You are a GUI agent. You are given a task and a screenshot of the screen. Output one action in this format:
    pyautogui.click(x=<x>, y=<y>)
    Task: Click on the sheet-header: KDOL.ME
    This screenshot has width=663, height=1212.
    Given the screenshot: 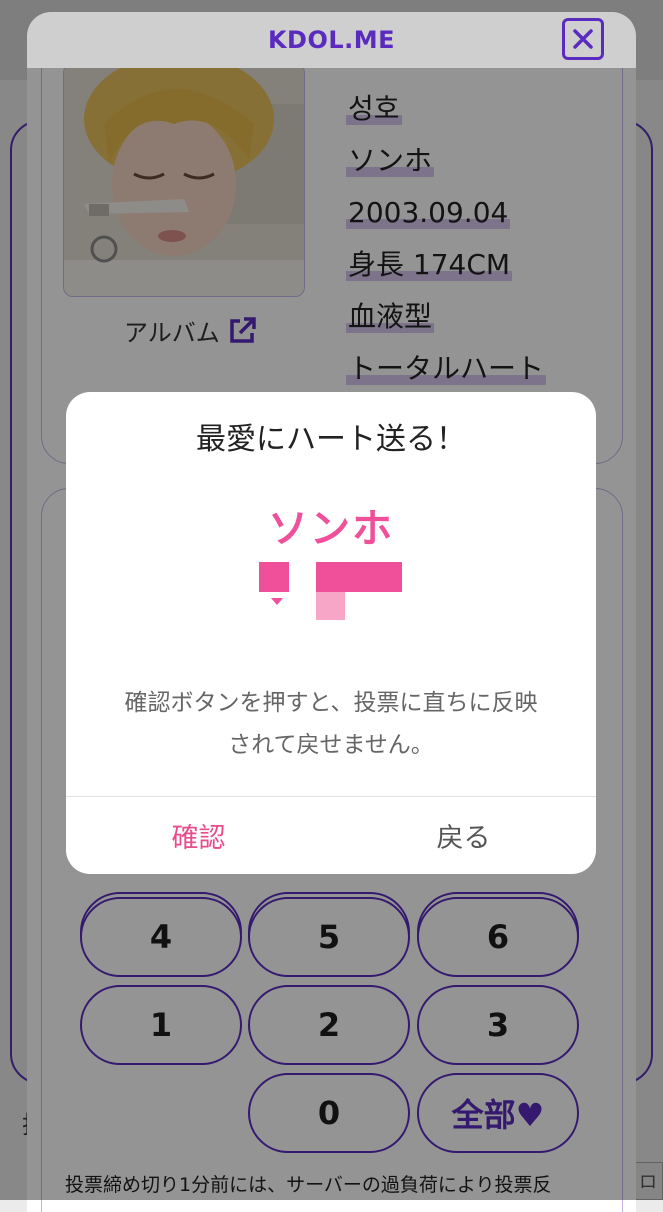 What is the action you would take?
    pyautogui.click(x=331, y=40)
    